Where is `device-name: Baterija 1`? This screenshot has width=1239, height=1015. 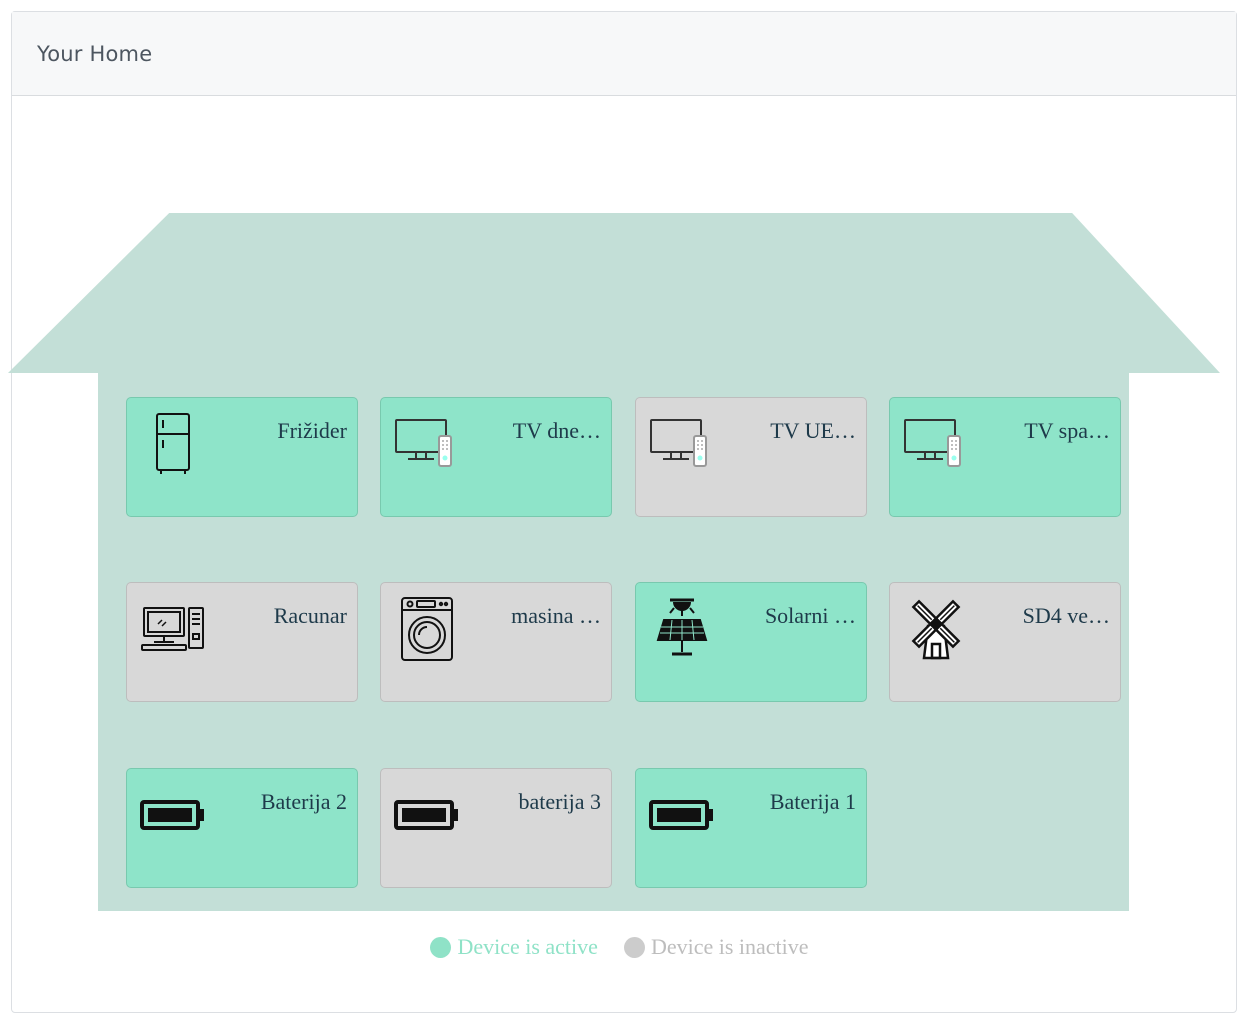
device-name: Baterija 1 is located at coordinates (812, 801).